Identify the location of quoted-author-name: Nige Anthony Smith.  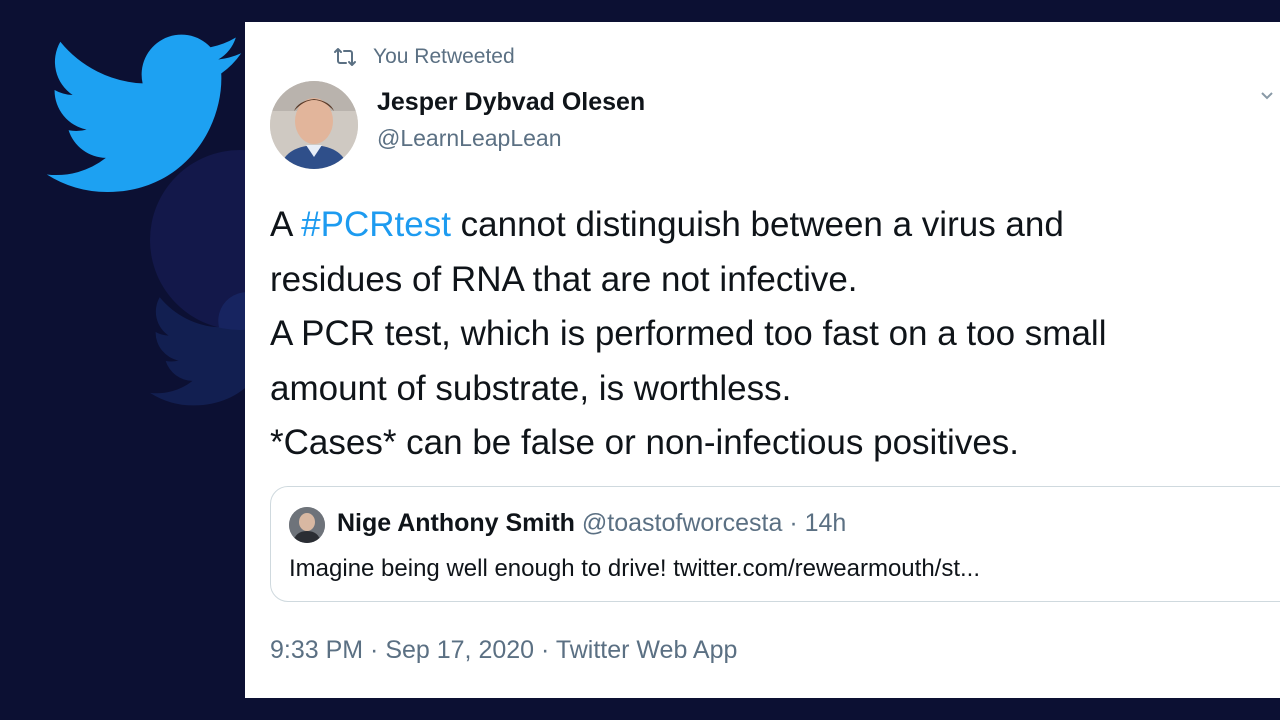
(456, 523).